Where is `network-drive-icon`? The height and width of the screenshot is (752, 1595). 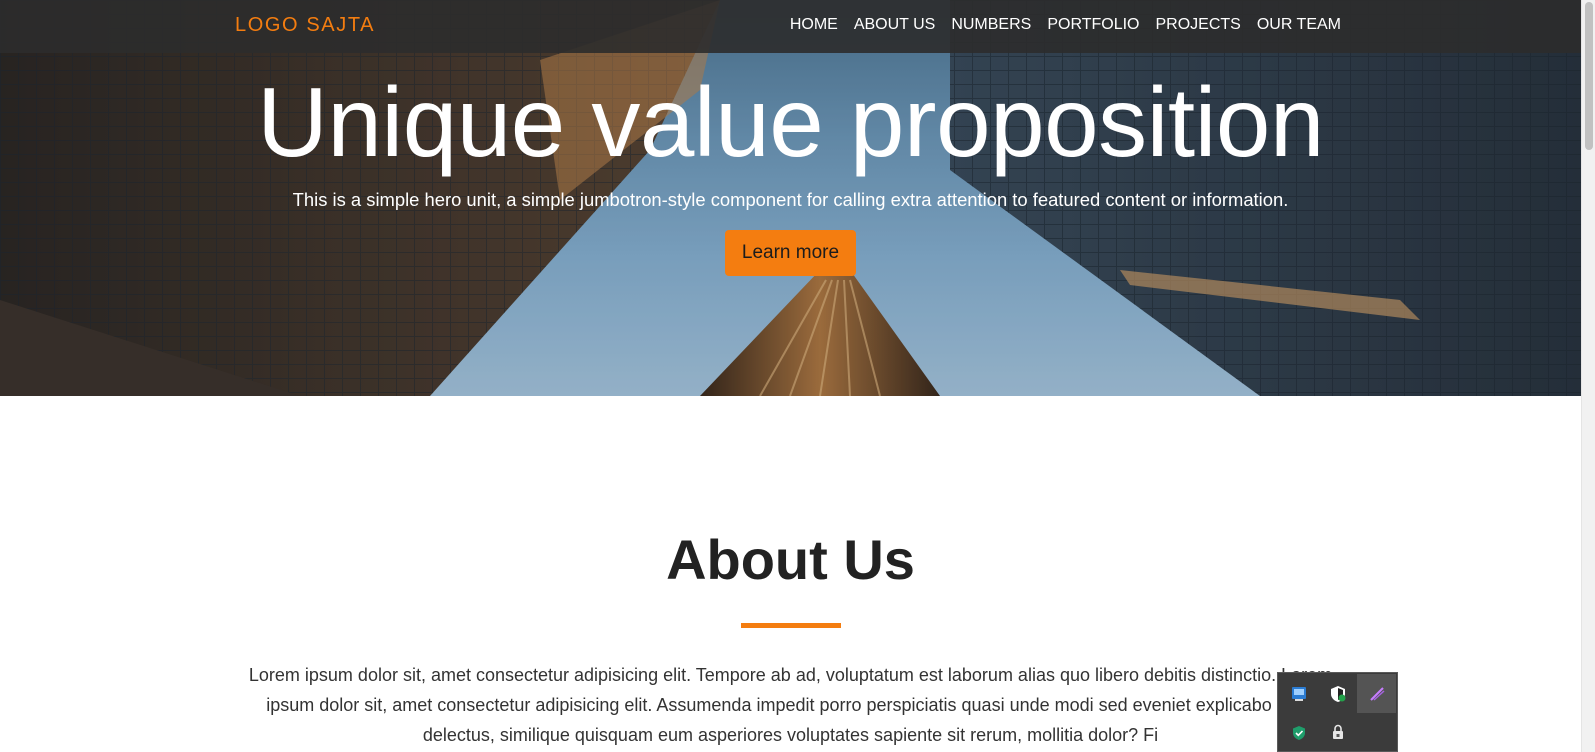
network-drive-icon is located at coordinates (1298, 693).